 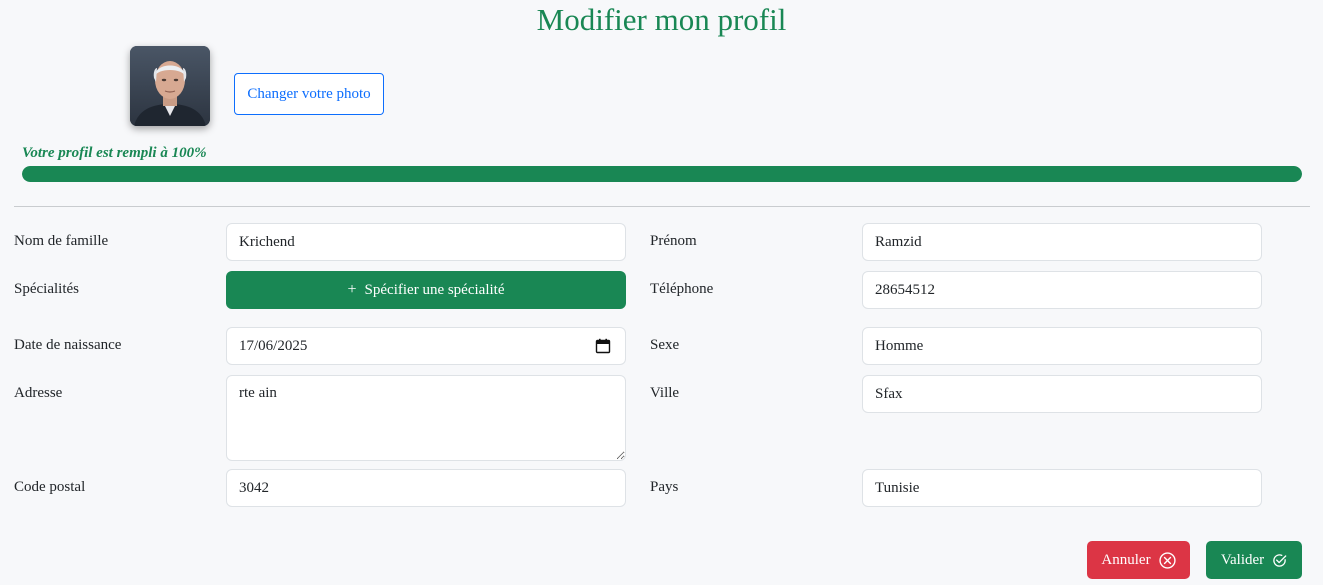 What do you see at coordinates (1242, 559) in the screenshot?
I see `validate-button-label: Valider` at bounding box center [1242, 559].